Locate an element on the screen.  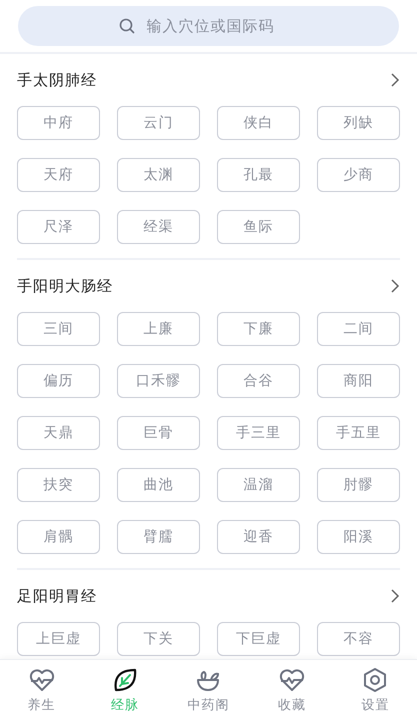
search-field: 输入穴位或国际码 is located at coordinates (208, 26).